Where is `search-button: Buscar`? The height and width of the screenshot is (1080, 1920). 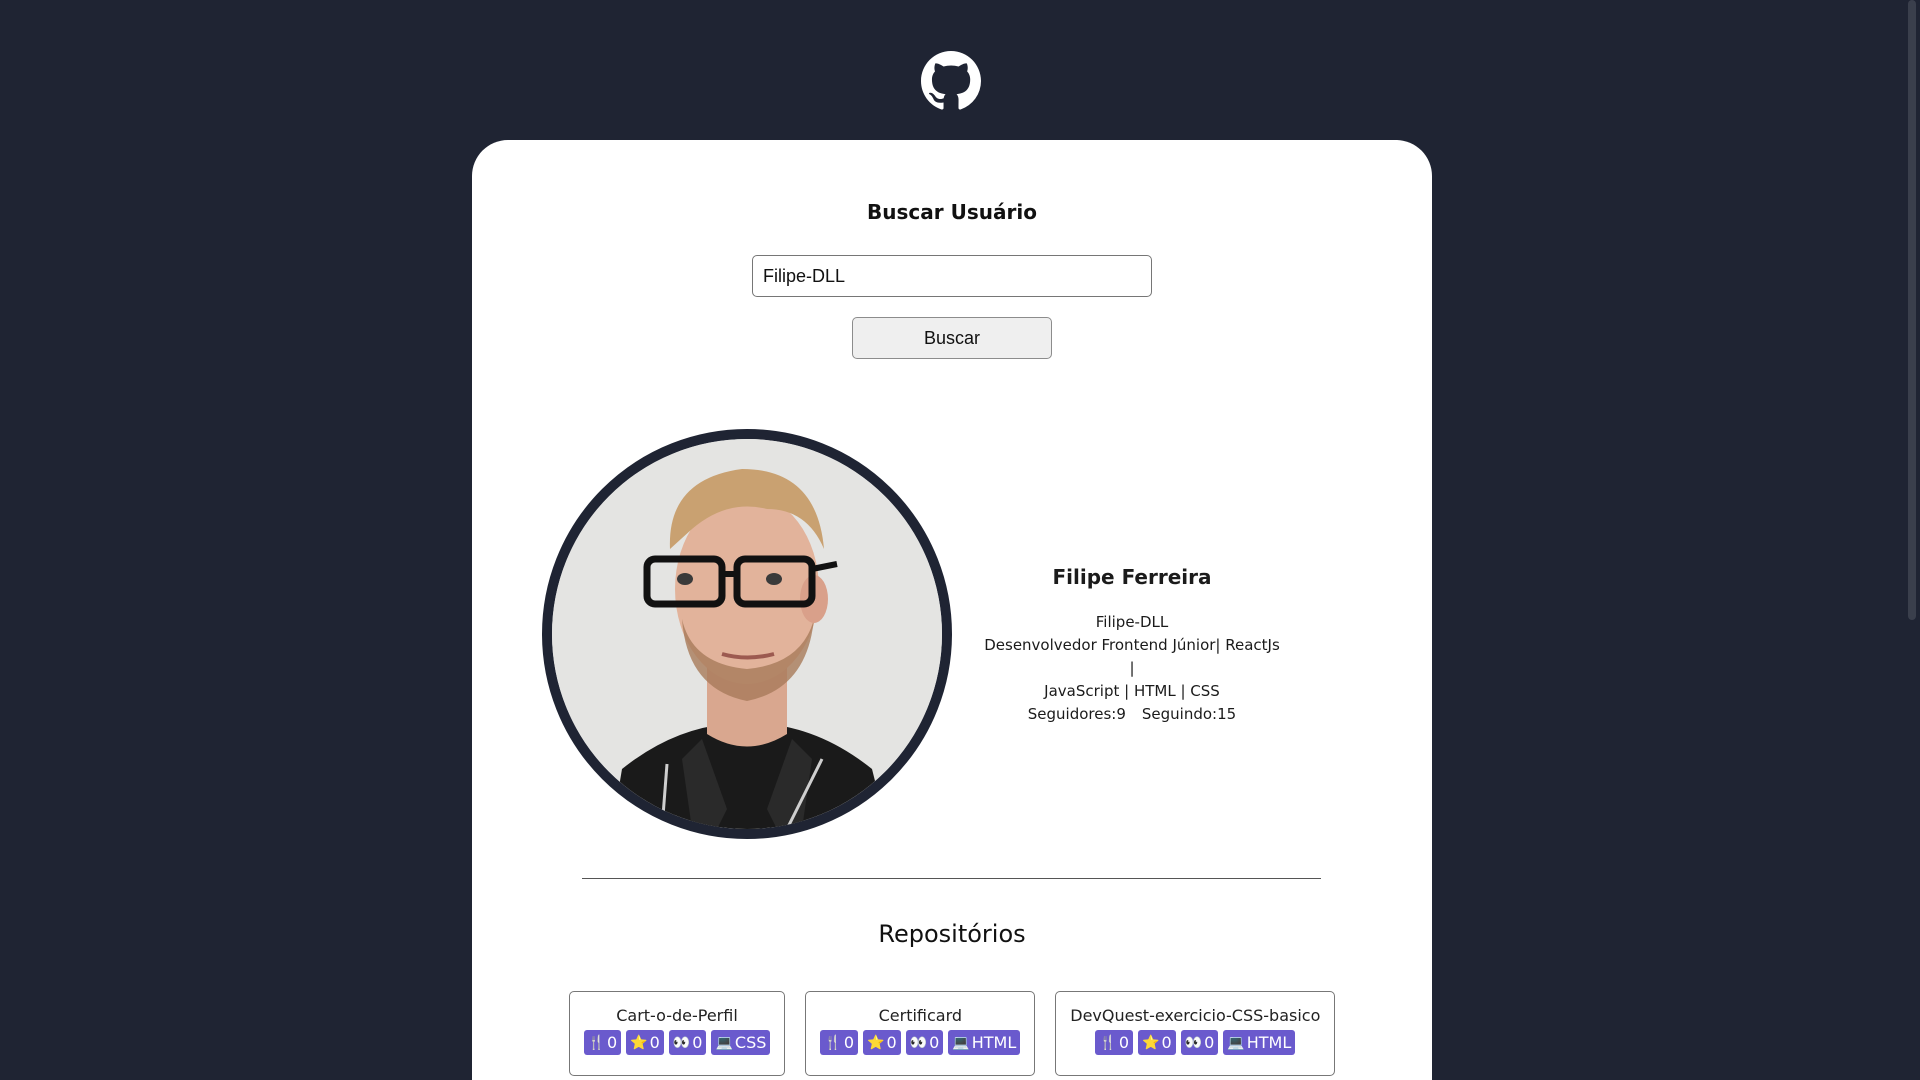 search-button: Buscar is located at coordinates (952, 338).